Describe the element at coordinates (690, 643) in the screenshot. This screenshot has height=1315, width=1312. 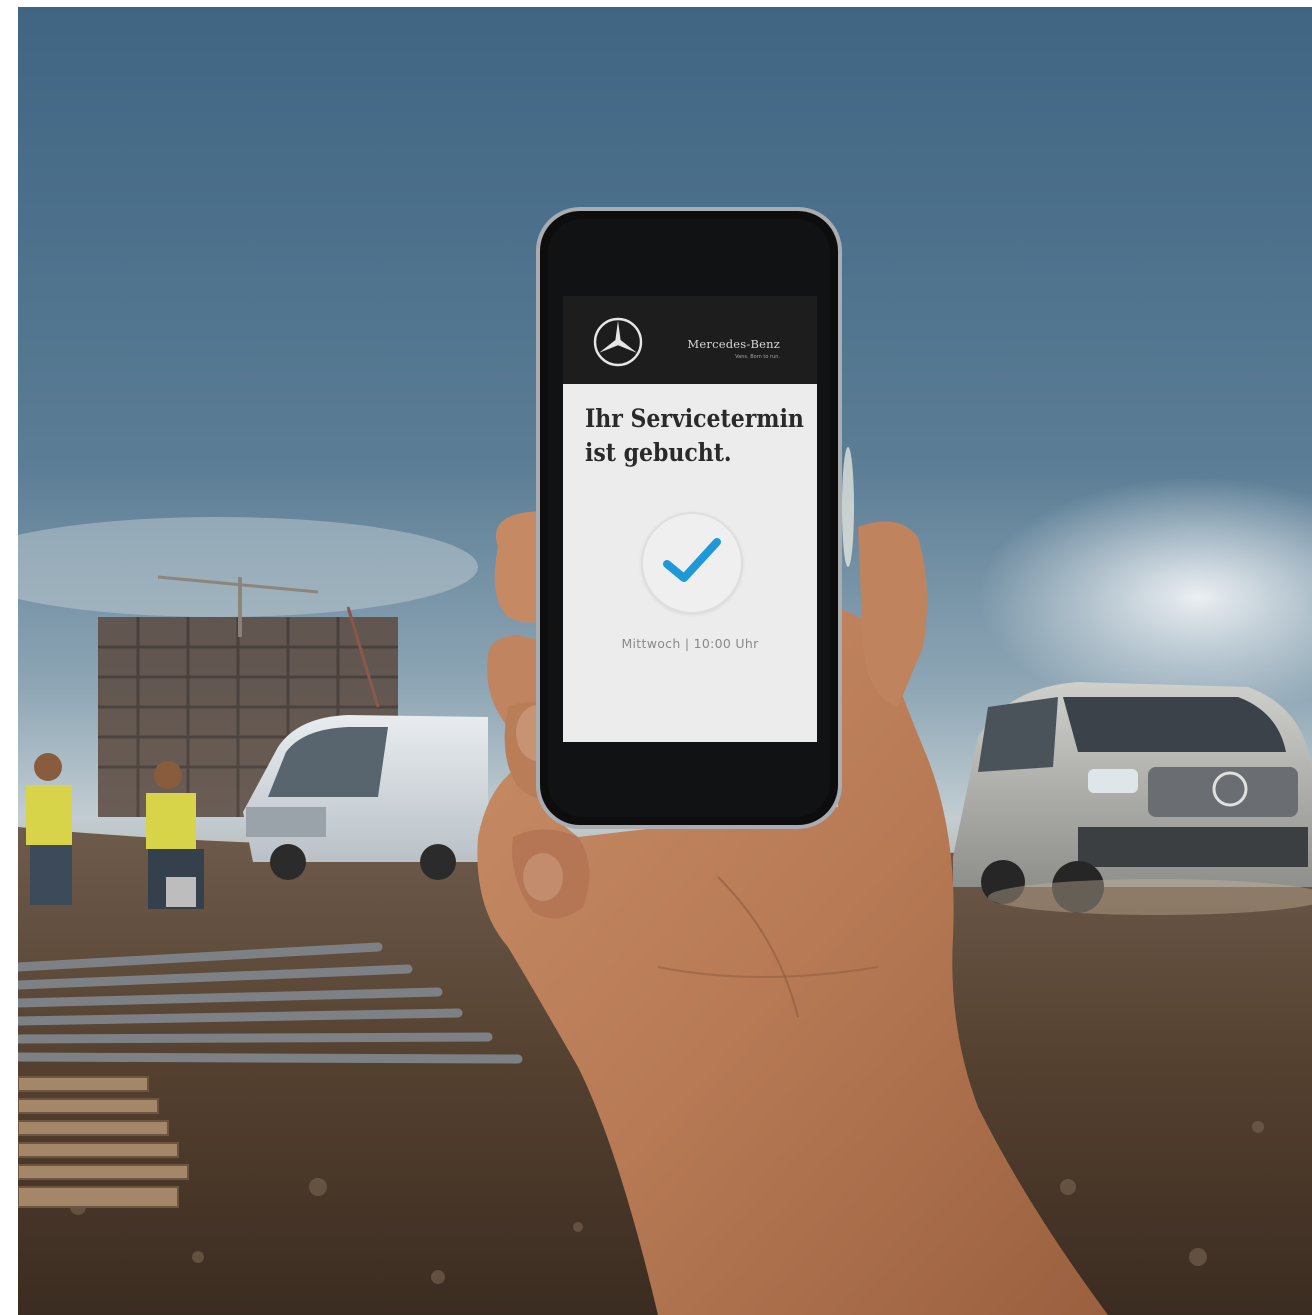
I see `appointment-time: Mittwoch | 10:00 Uhr` at that location.